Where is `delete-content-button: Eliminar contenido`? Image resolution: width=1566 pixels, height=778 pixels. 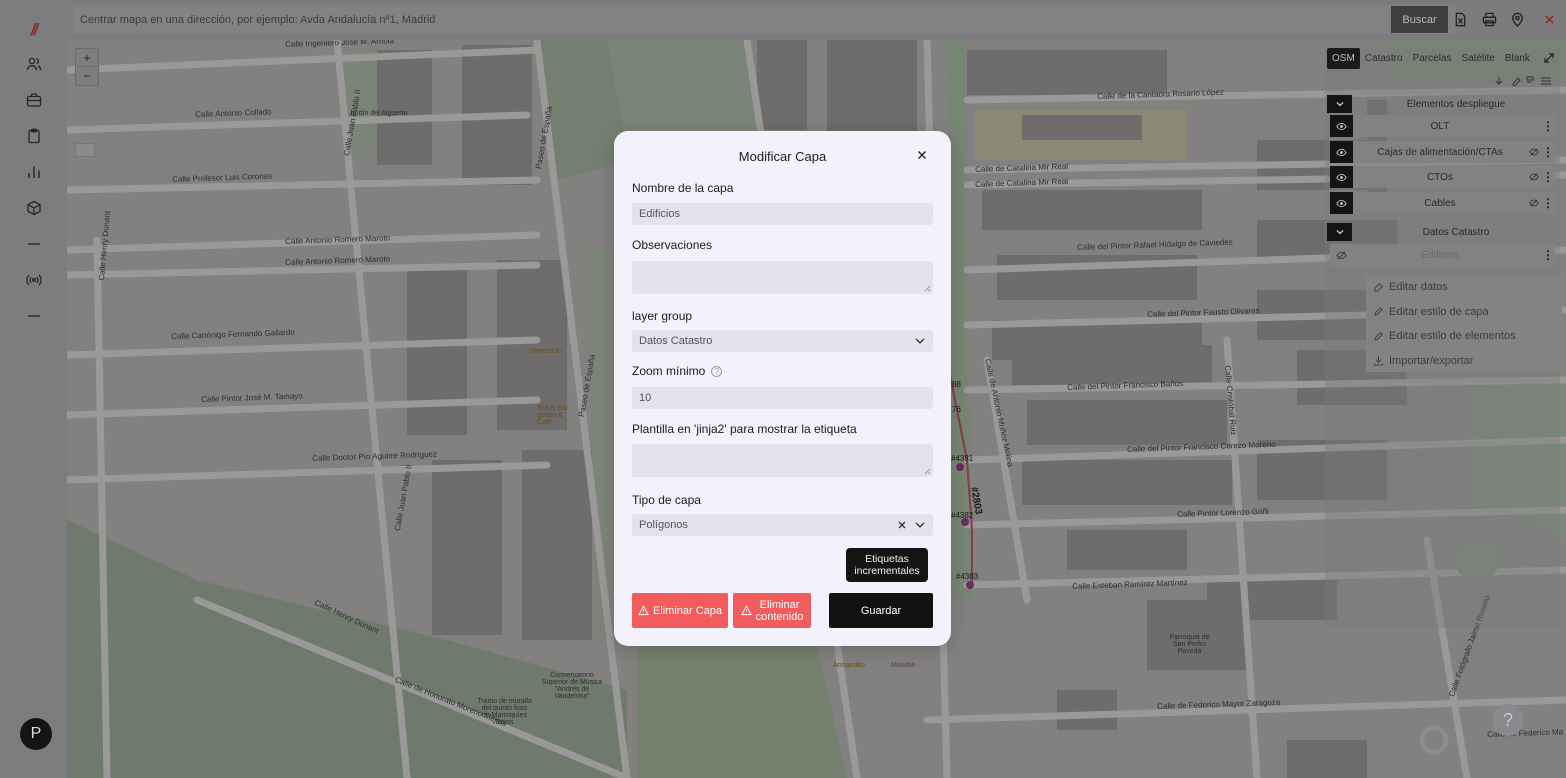 delete-content-button: Eliminar contenido is located at coordinates (772, 610).